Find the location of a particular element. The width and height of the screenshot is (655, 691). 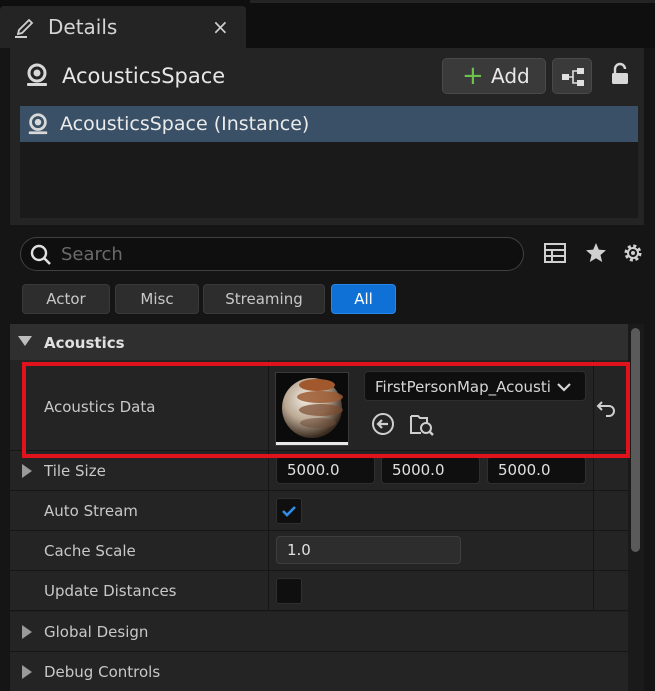

collapse-arrow-icon is located at coordinates (25, 341).